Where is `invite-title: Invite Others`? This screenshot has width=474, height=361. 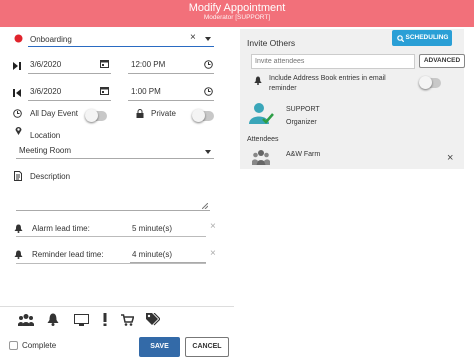 invite-title: Invite Others is located at coordinates (271, 43).